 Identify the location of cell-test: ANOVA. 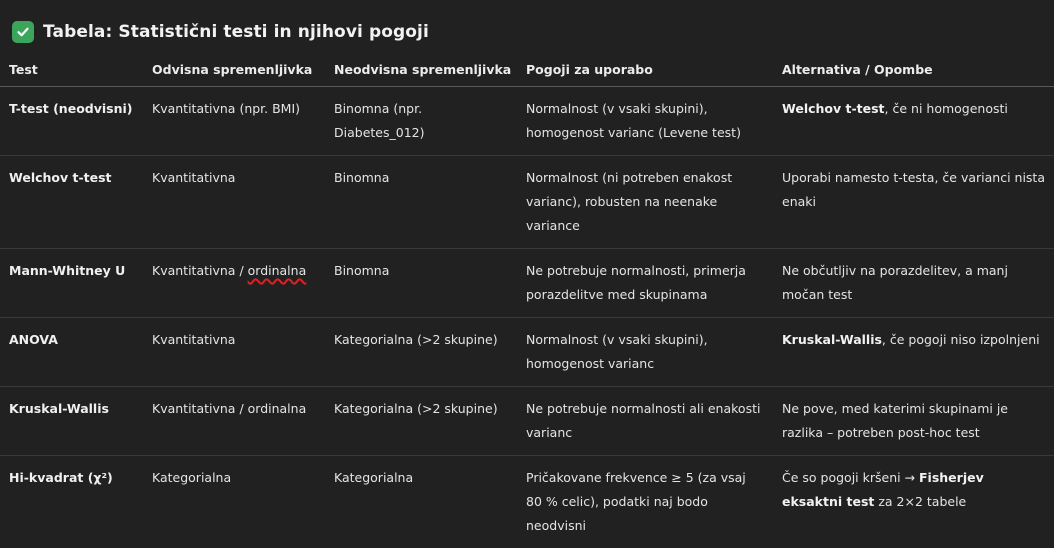
(33, 339).